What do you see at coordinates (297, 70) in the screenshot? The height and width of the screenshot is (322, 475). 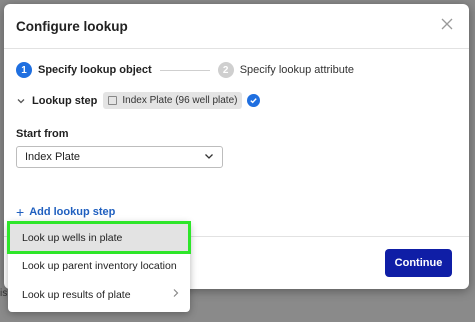 I see `step-2-label: Specify lookup attribute` at bounding box center [297, 70].